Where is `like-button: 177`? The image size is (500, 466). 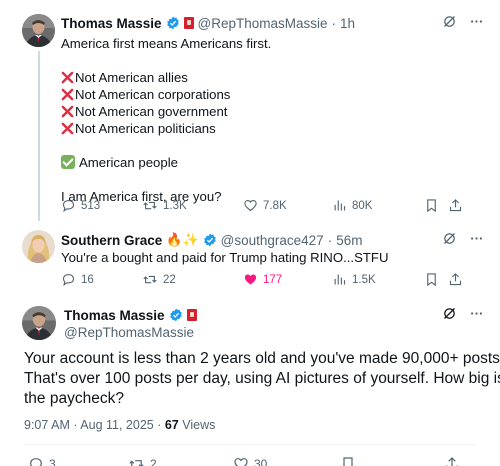 like-button: 177 is located at coordinates (262, 279).